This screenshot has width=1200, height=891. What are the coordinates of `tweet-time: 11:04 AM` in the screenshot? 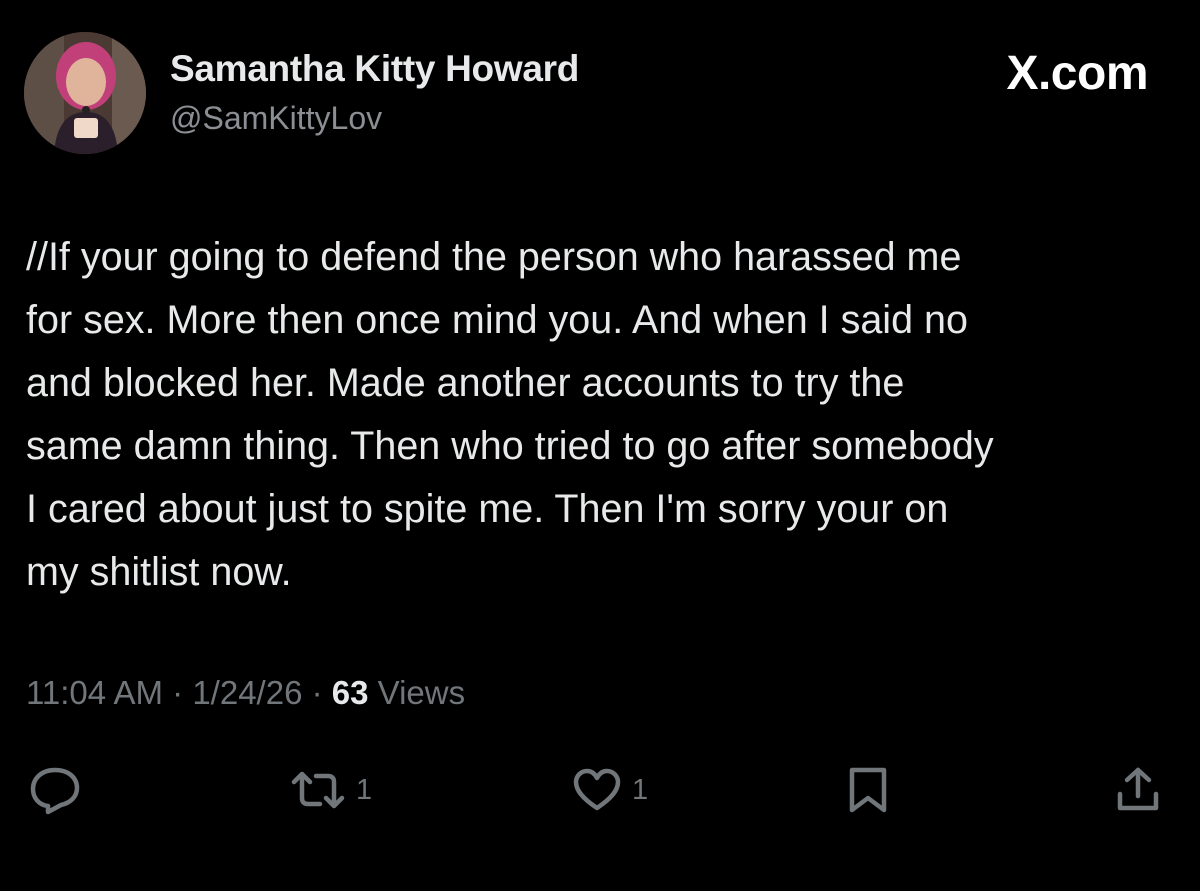 It's located at (94, 692).